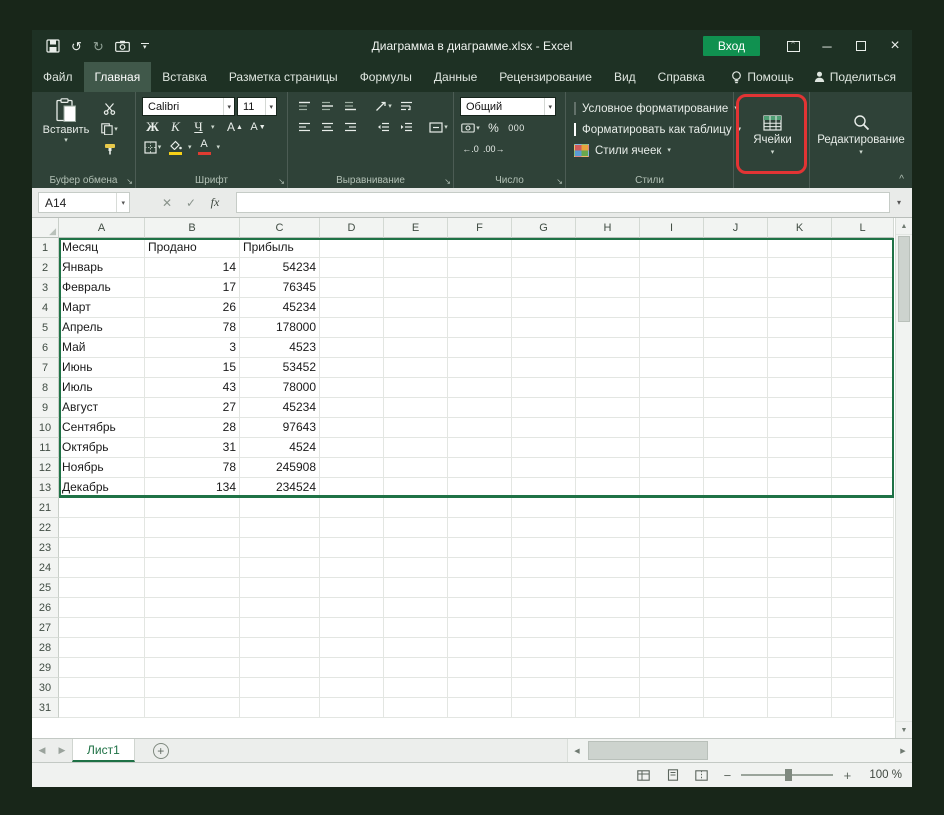  What do you see at coordinates (863, 268) in the screenshot?
I see `cell-L2` at bounding box center [863, 268].